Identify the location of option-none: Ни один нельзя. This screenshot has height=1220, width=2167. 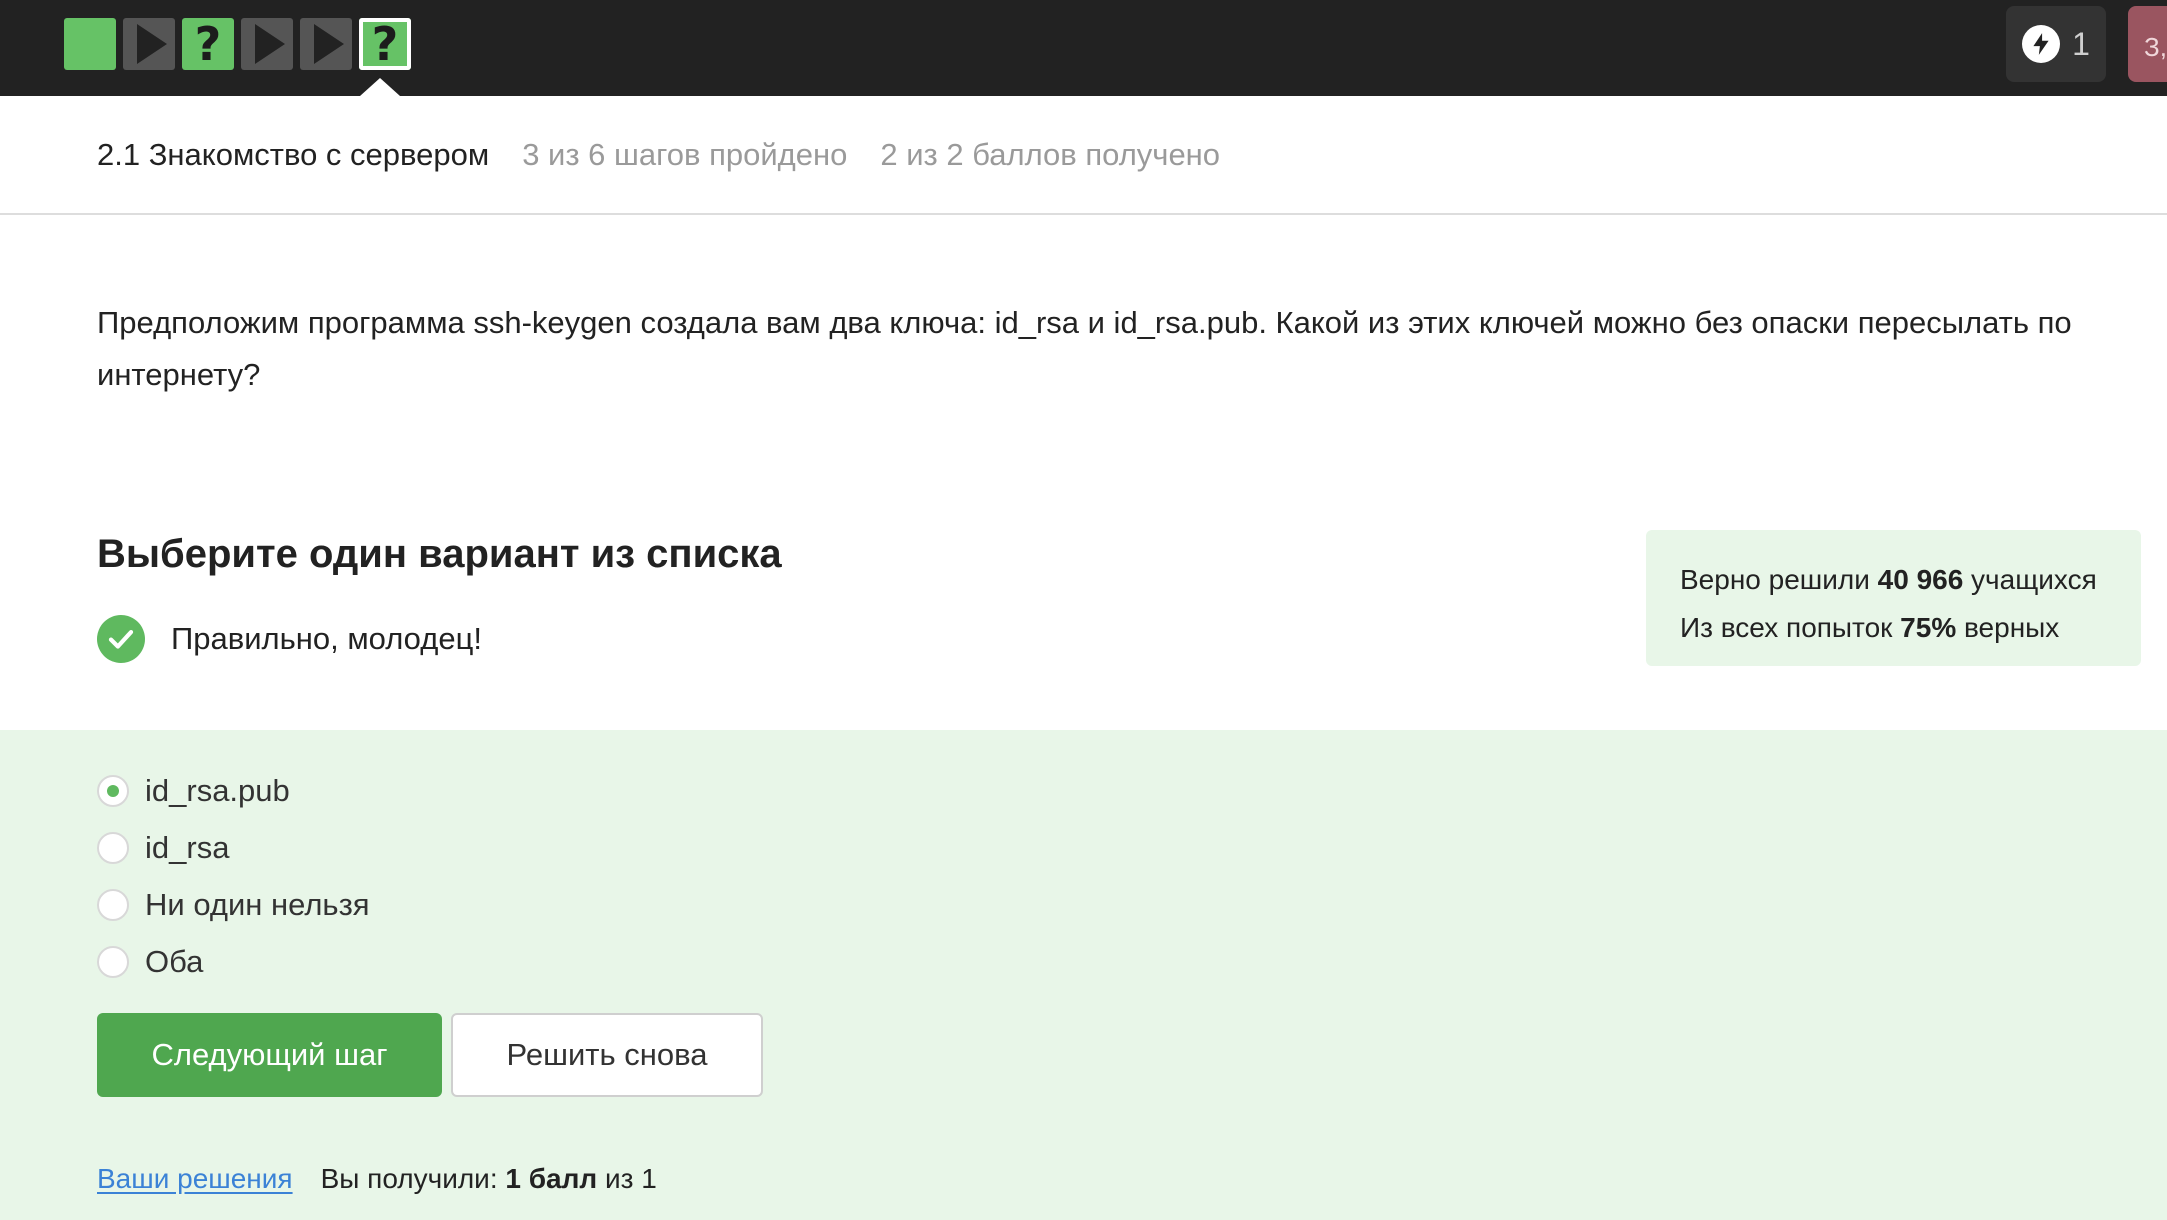
(233, 904).